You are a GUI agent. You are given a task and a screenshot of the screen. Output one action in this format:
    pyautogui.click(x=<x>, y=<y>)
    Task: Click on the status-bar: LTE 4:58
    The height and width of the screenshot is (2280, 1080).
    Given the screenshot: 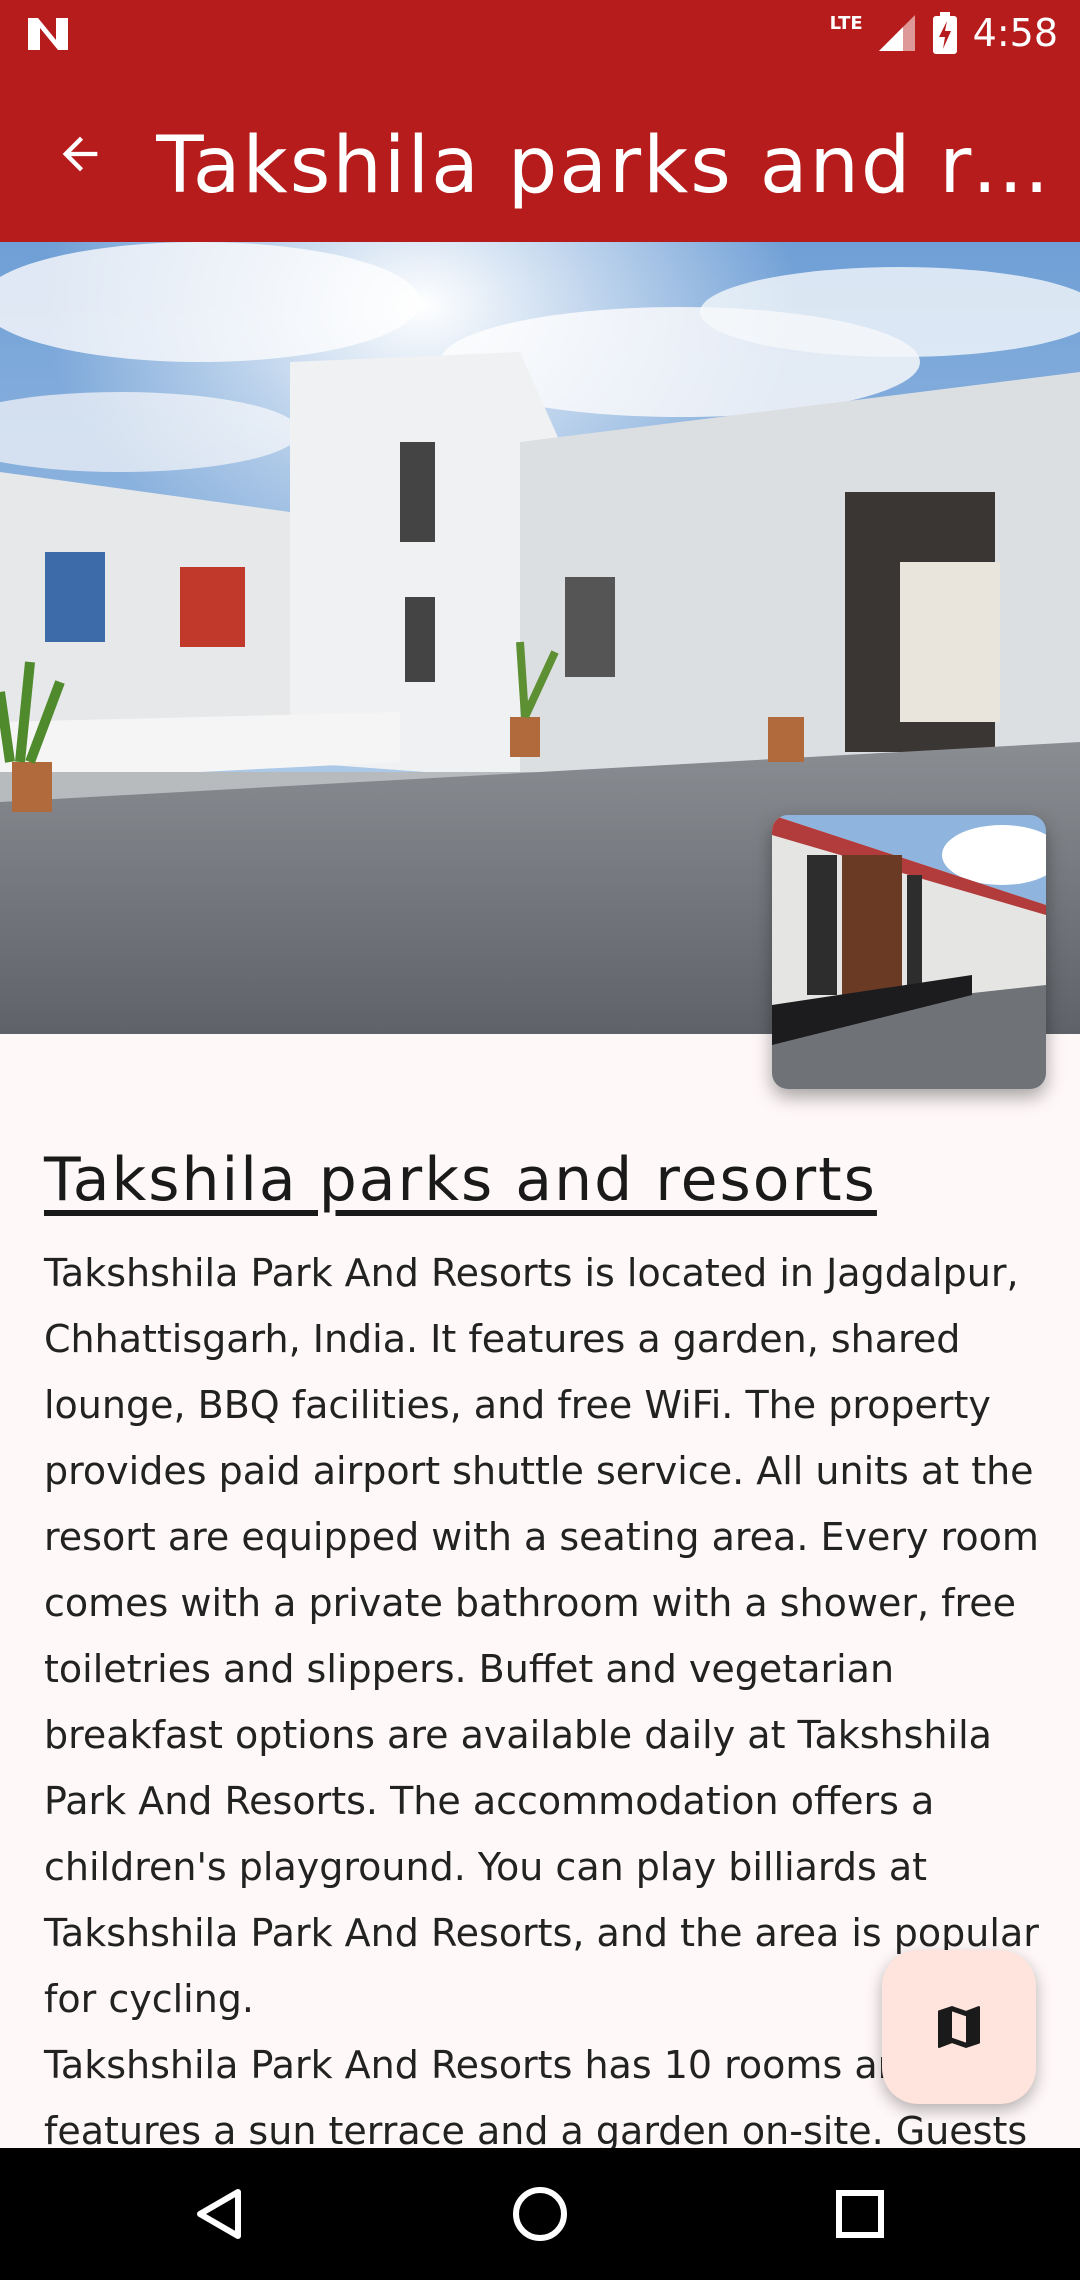 What is the action you would take?
    pyautogui.click(x=540, y=33)
    